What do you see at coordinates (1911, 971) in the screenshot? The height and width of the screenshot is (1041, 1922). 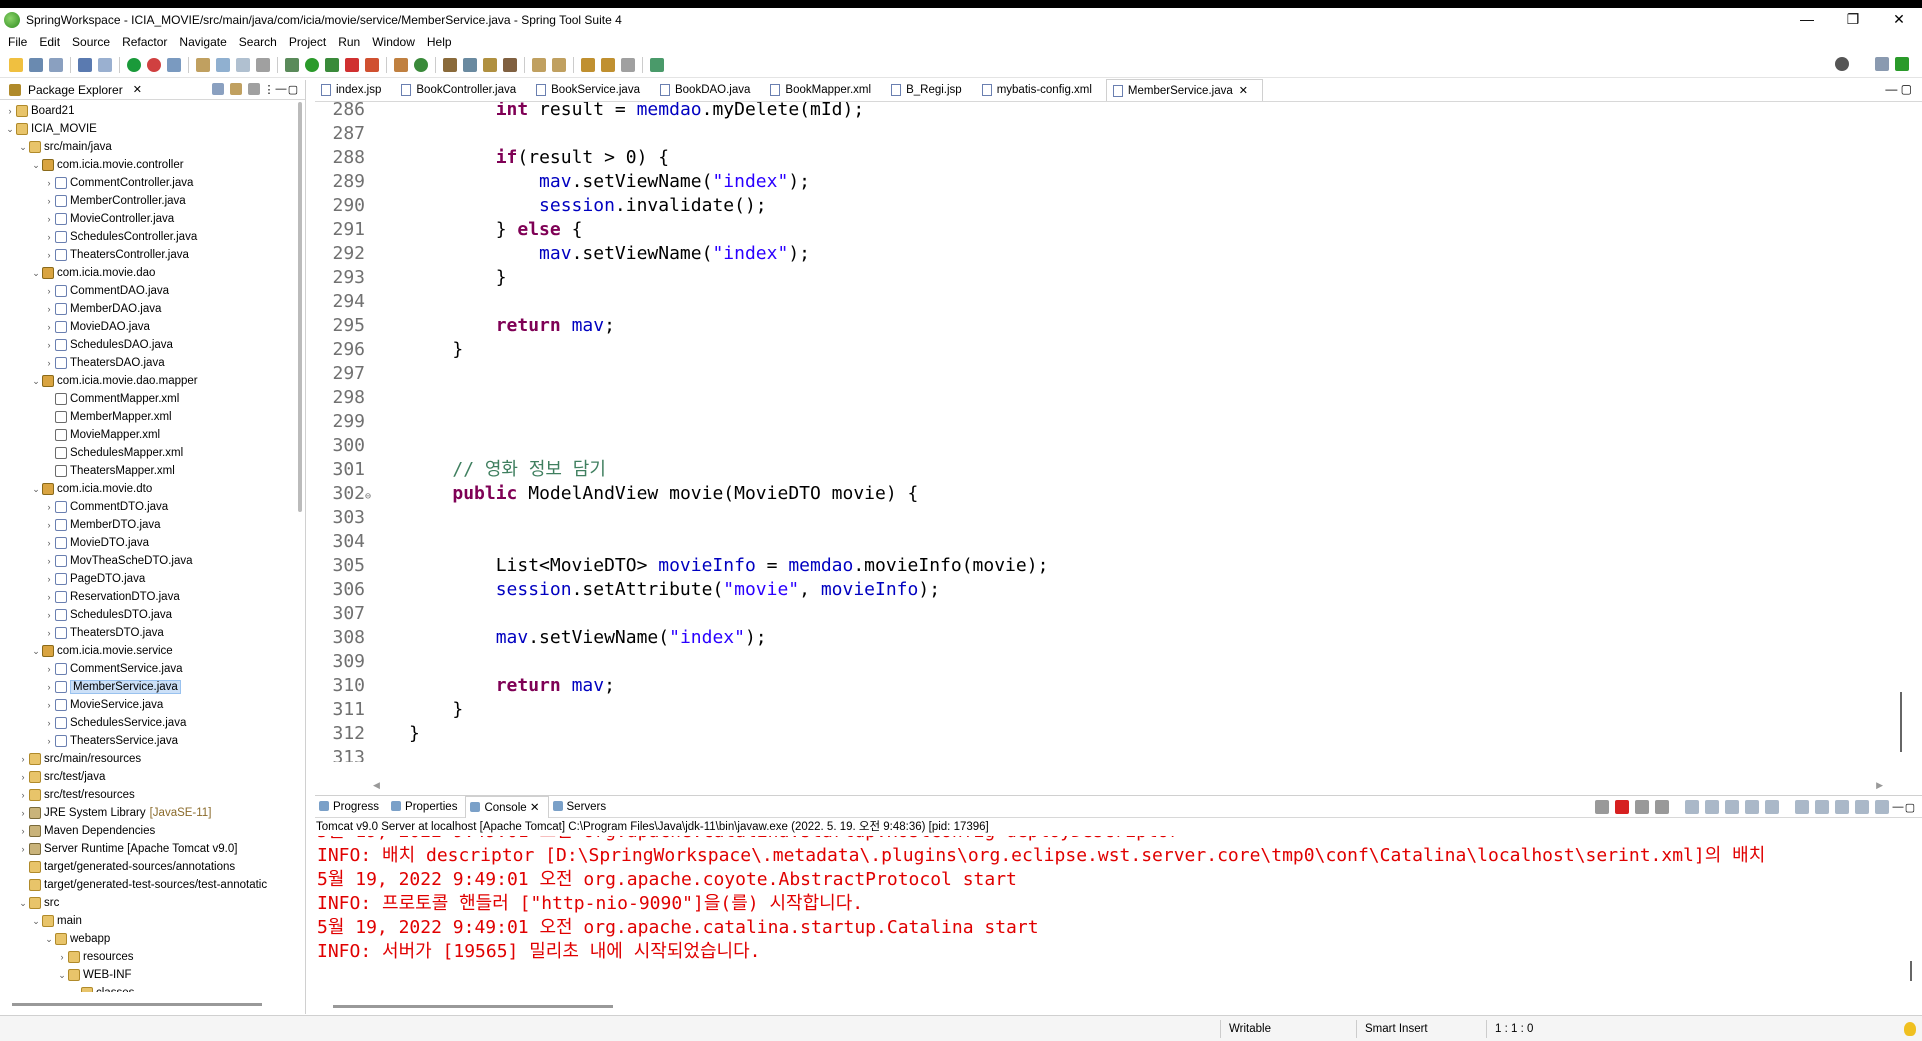 I see `console-vertical-scrollbar` at bounding box center [1911, 971].